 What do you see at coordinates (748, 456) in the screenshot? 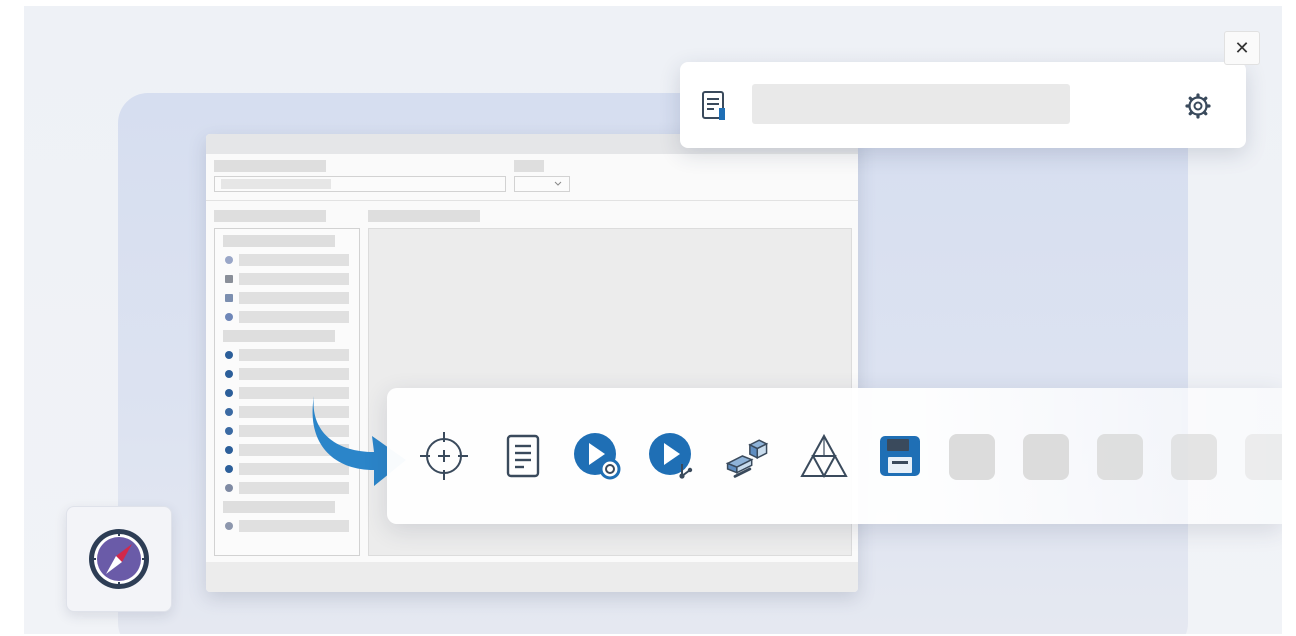
I see `3d-objects-icon` at bounding box center [748, 456].